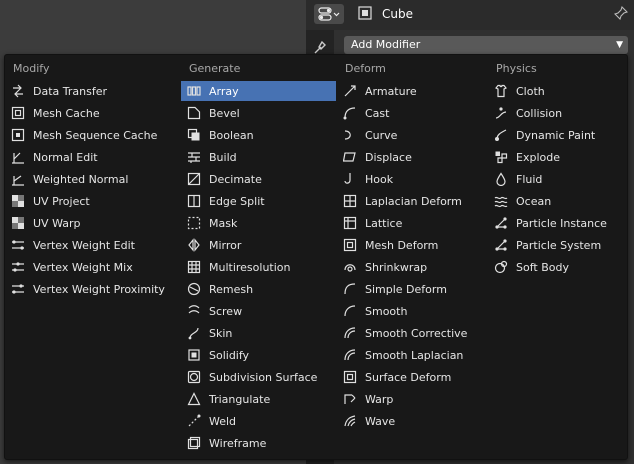 Image resolution: width=634 pixels, height=464 pixels. I want to click on menu-item-cloth: Cloth, so click(558, 91).